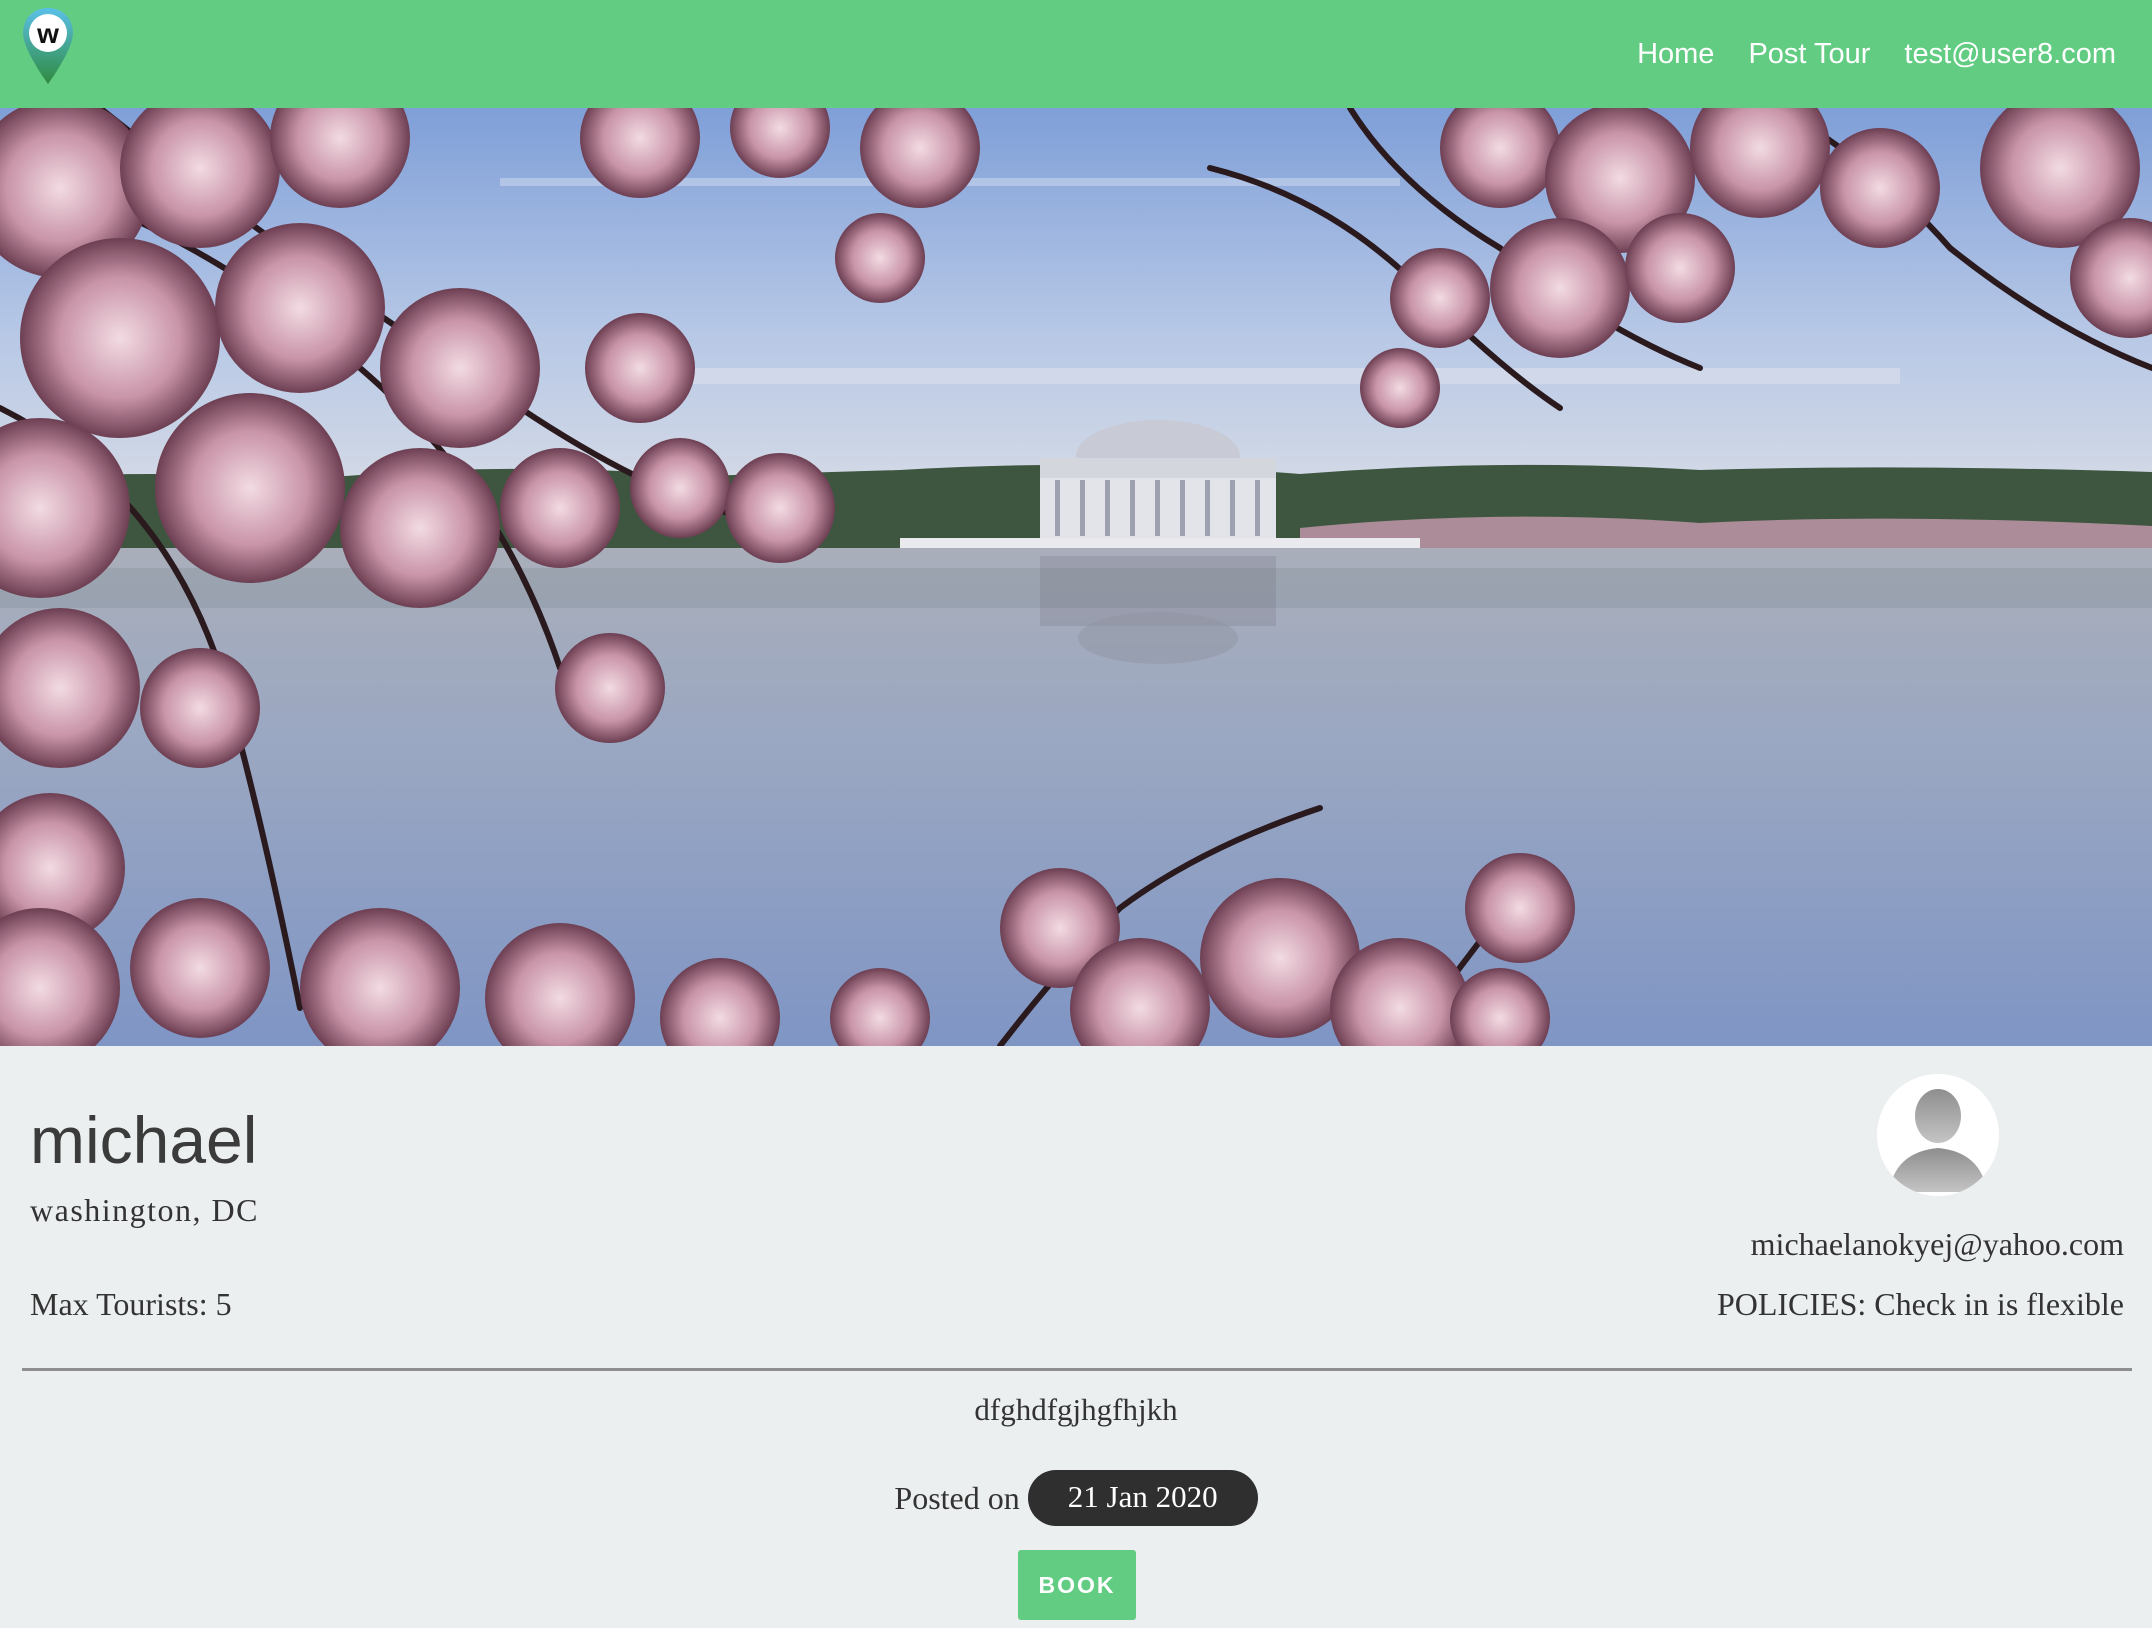 The width and height of the screenshot is (2152, 1628). I want to click on posted-info: Posted on 21 Jan 2020, so click(1076, 1498).